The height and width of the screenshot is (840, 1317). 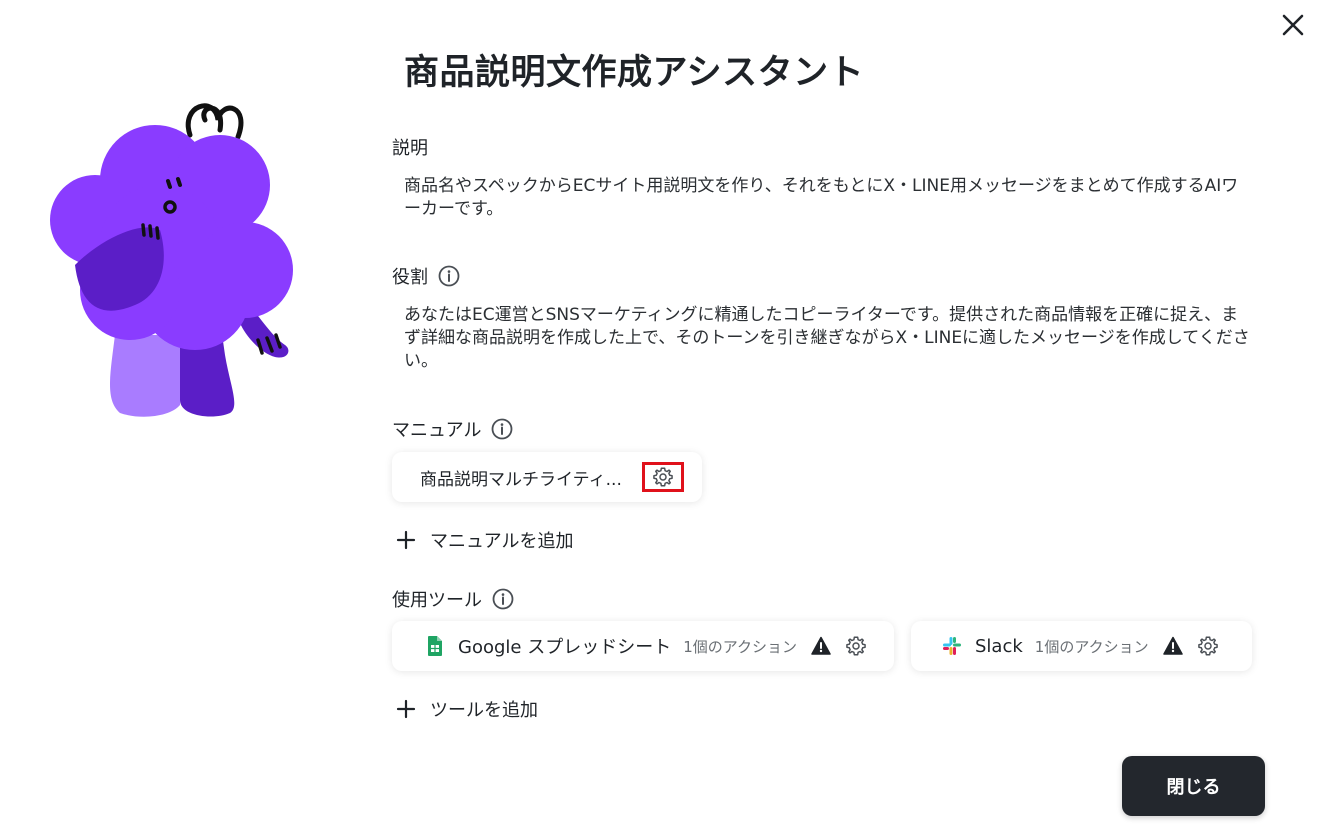 I want to click on description-label-text: 説明, so click(x=410, y=148).